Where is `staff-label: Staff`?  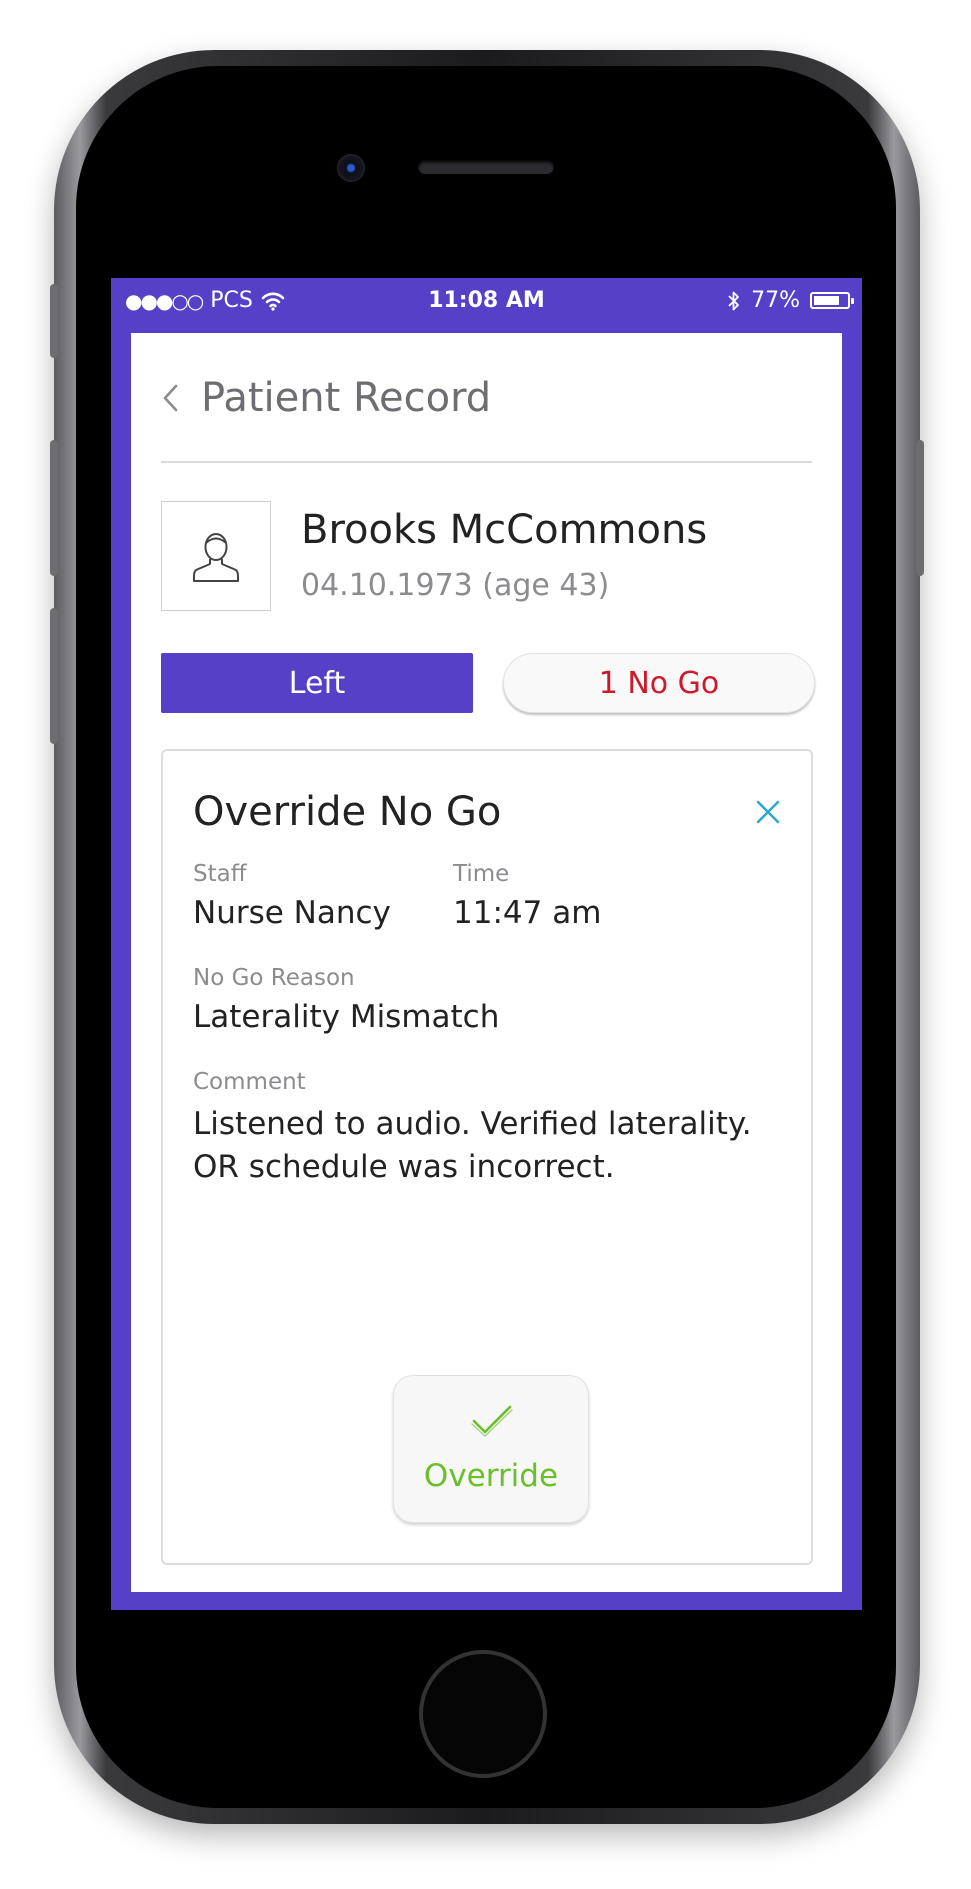
staff-label: Staff is located at coordinates (220, 874).